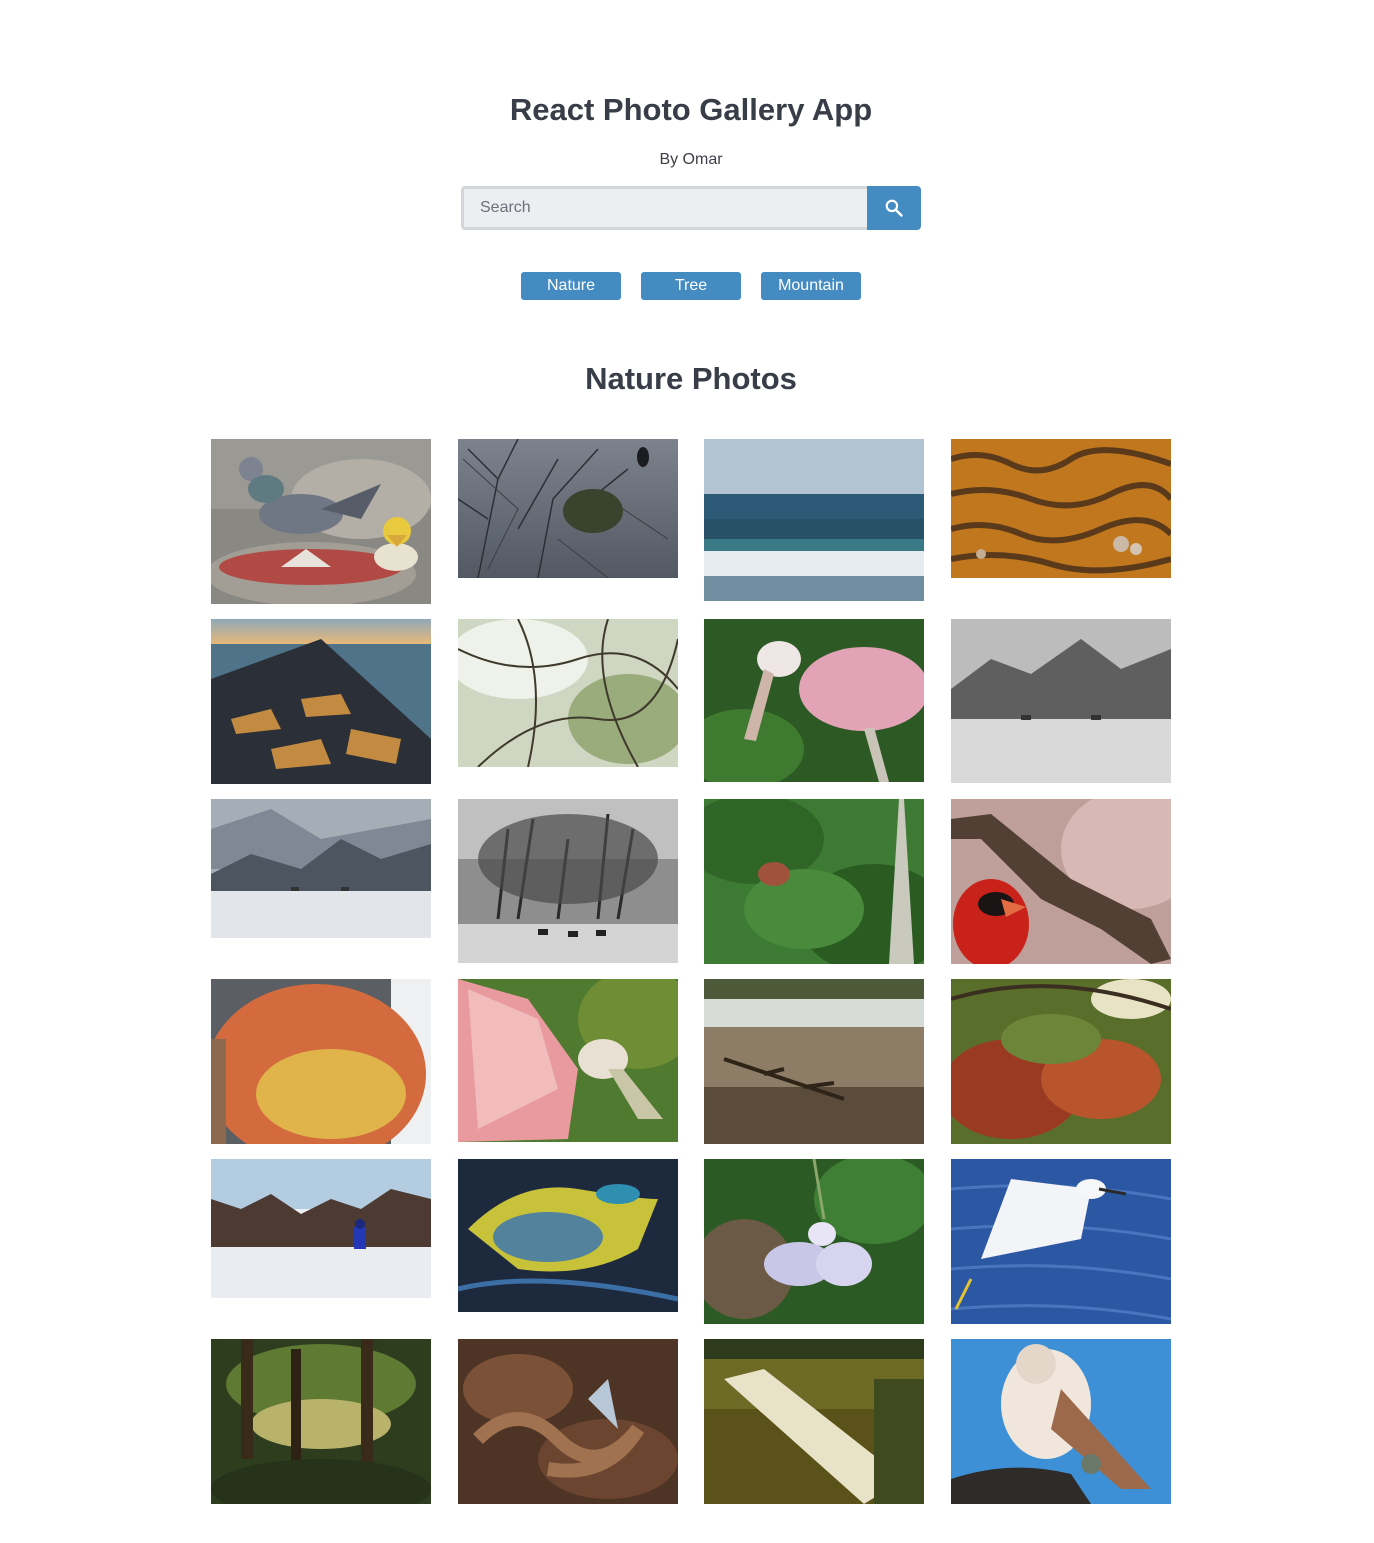 The height and width of the screenshot is (1543, 1374). I want to click on page-title: React Photo Gallery App, so click(691, 109).